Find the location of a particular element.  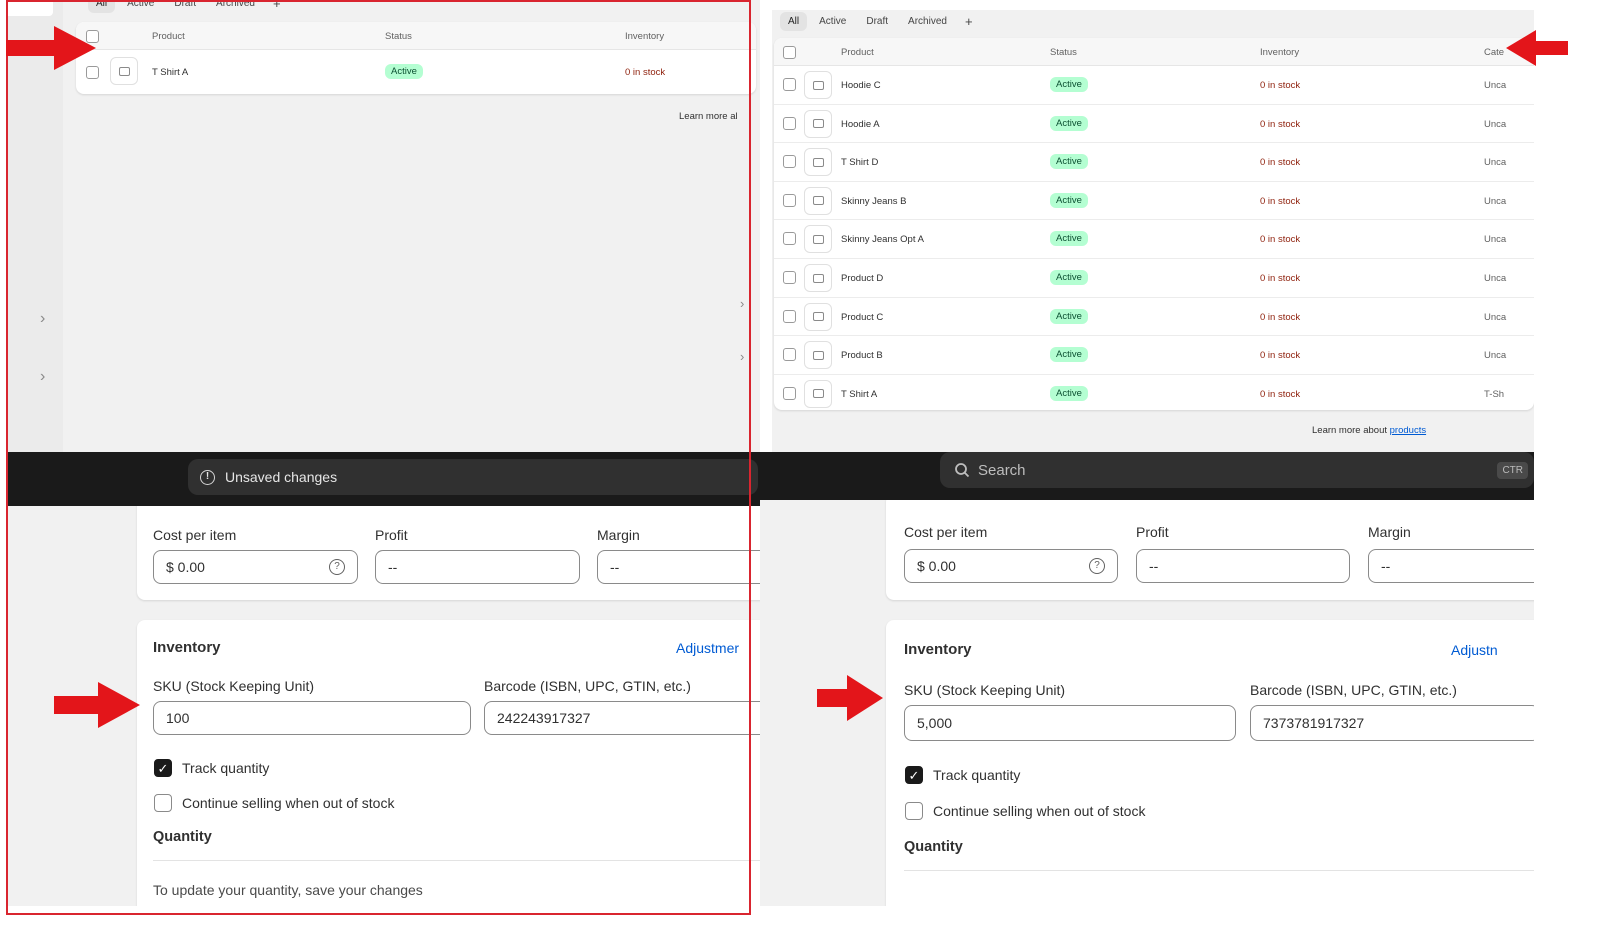

adjustment-history-link: Adjustmer is located at coordinates (707, 648).